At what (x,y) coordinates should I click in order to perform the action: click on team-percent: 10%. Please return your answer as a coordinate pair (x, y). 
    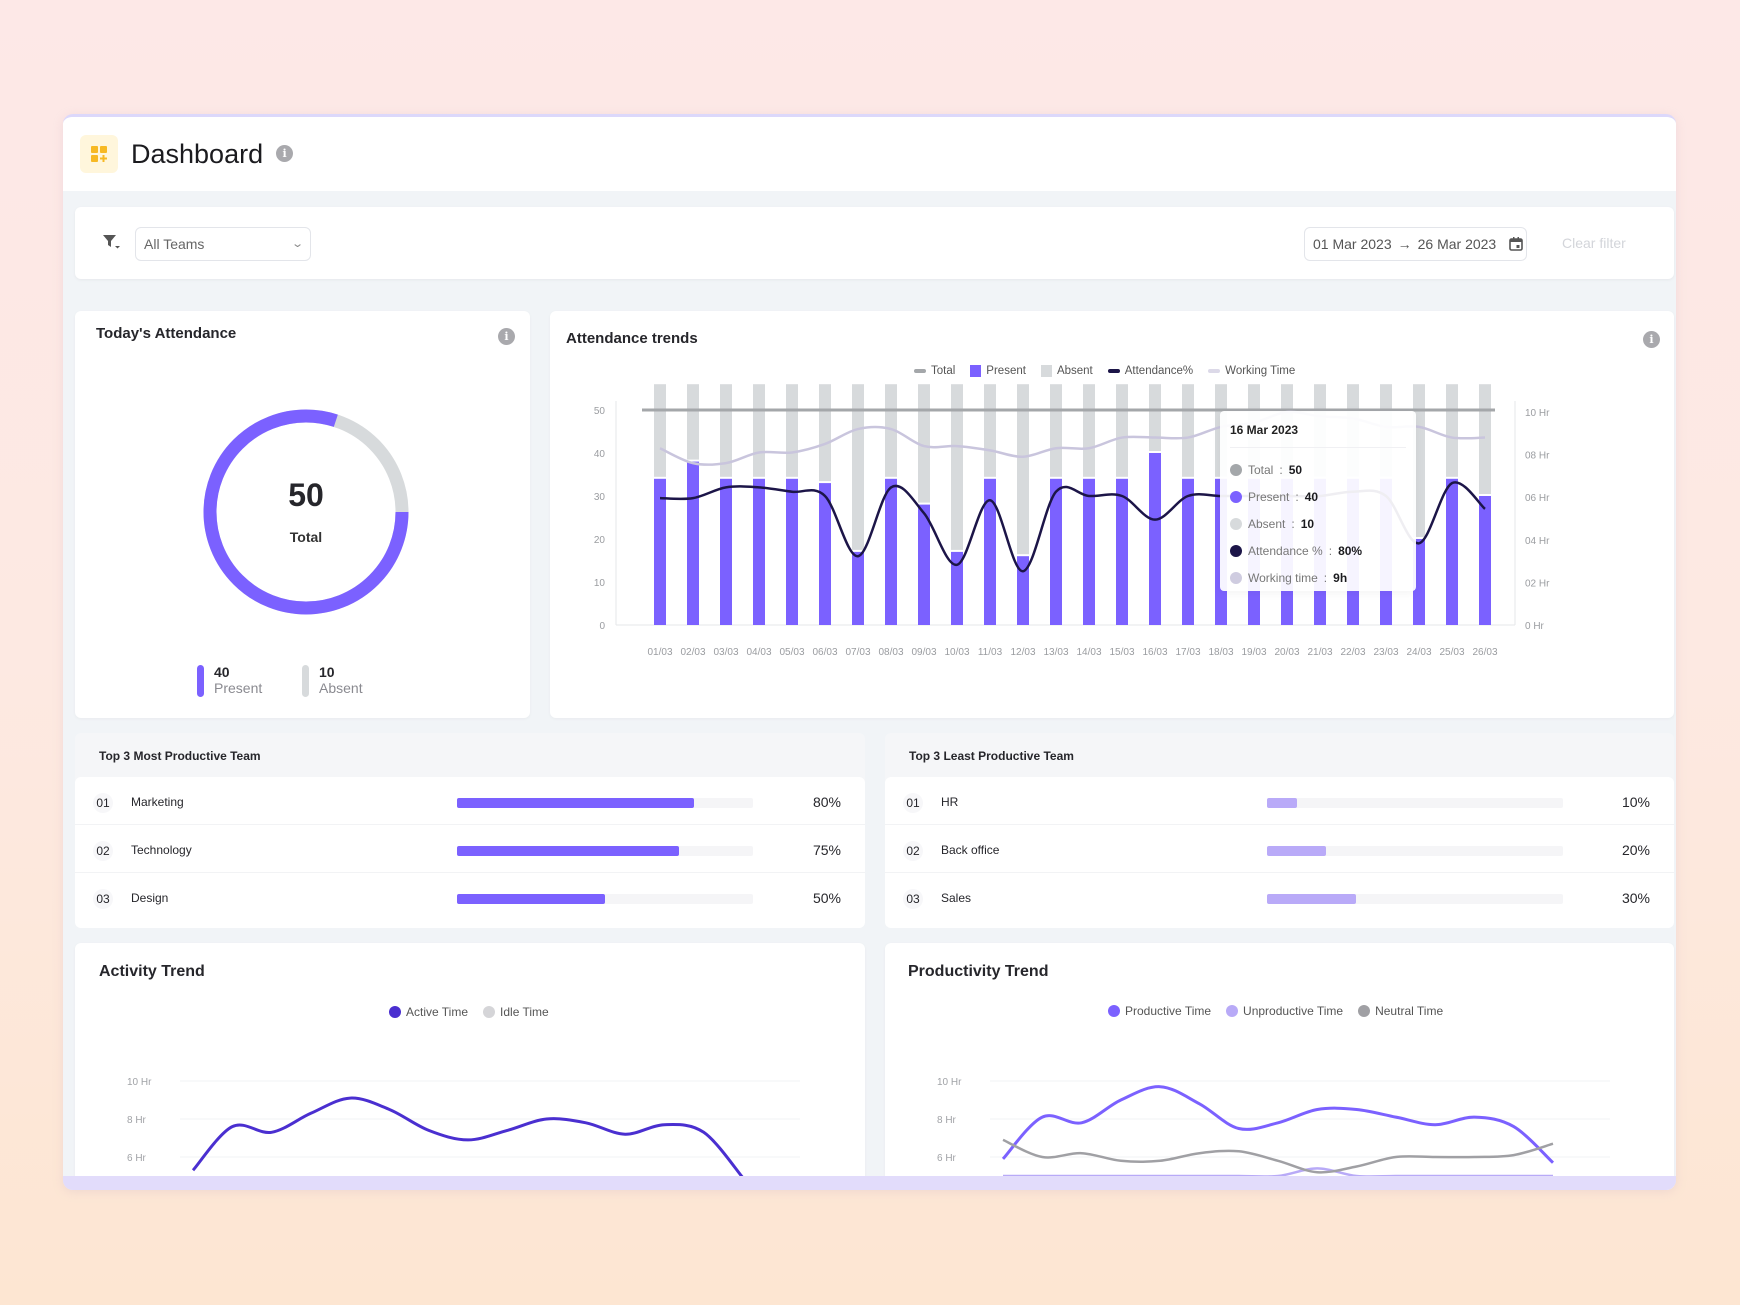
    Looking at the image, I should click on (1635, 802).